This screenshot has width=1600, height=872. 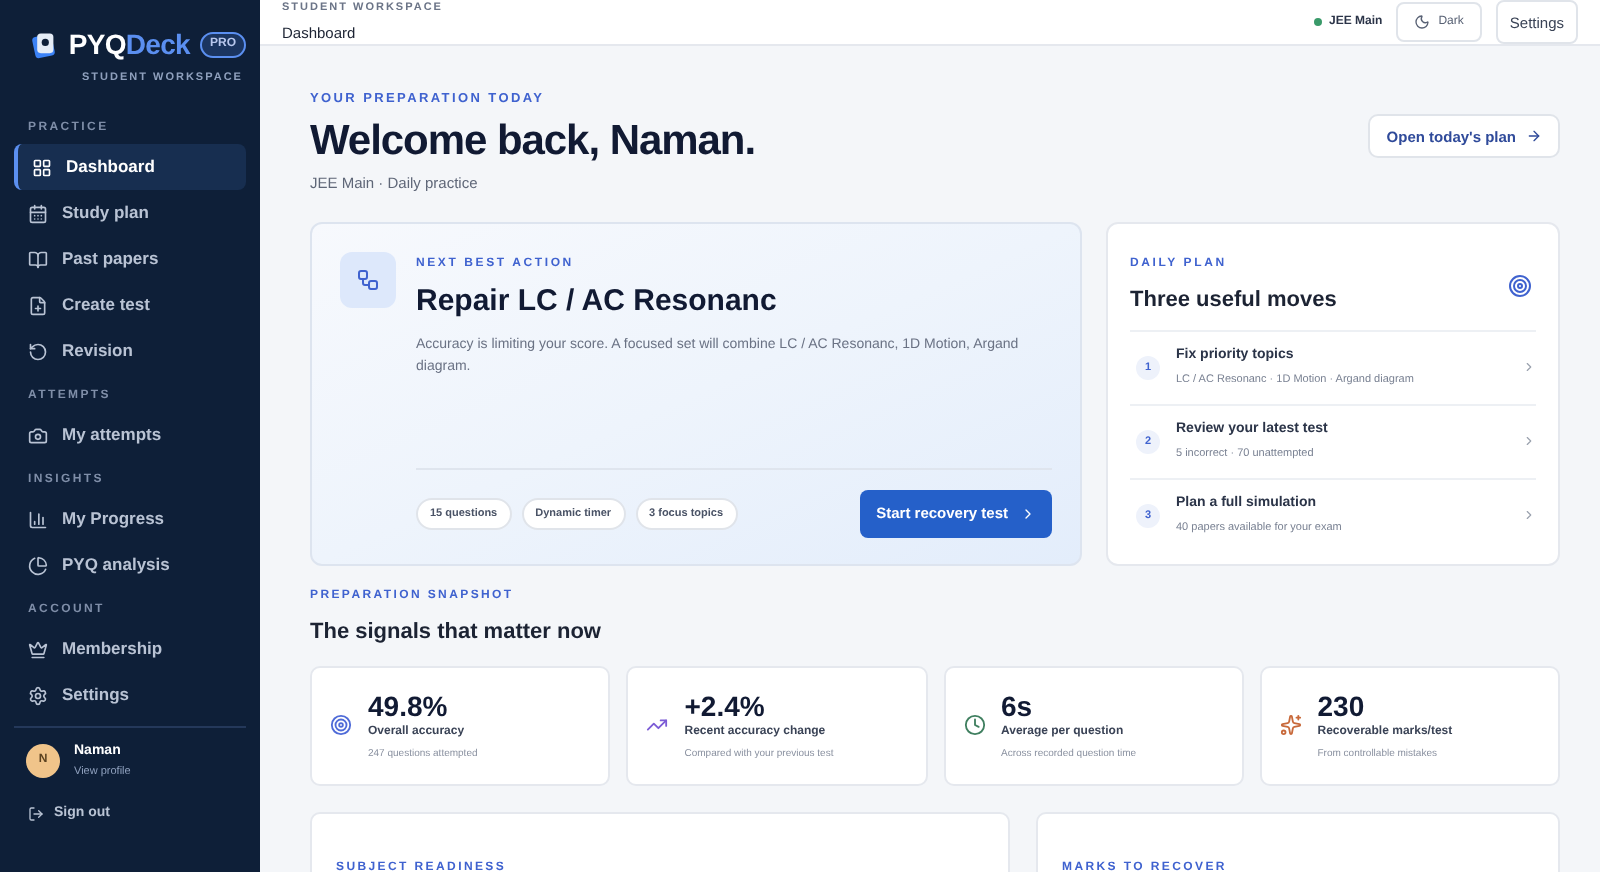 I want to click on nav-item: PYQ analysis, so click(x=130, y=565).